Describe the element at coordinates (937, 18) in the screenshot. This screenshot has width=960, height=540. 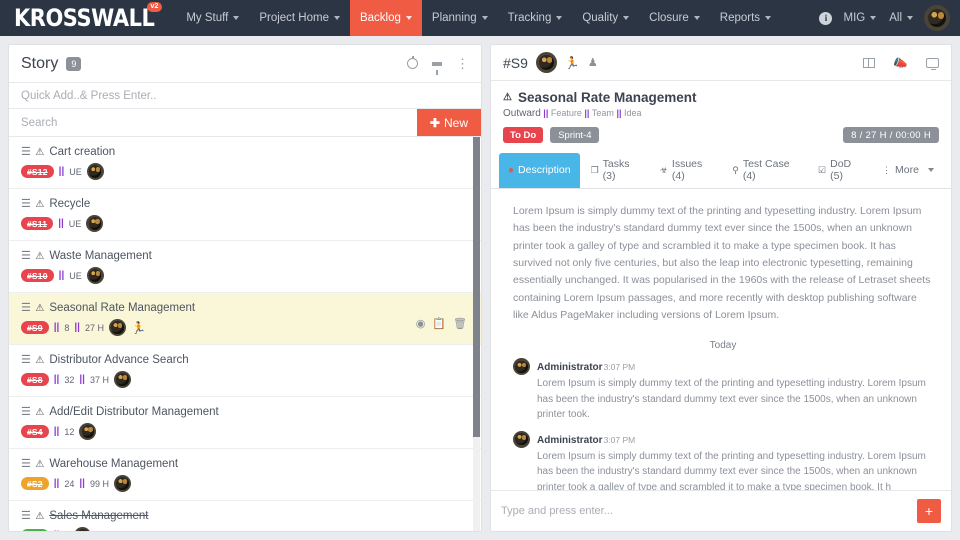
I see `user-avatar` at that location.